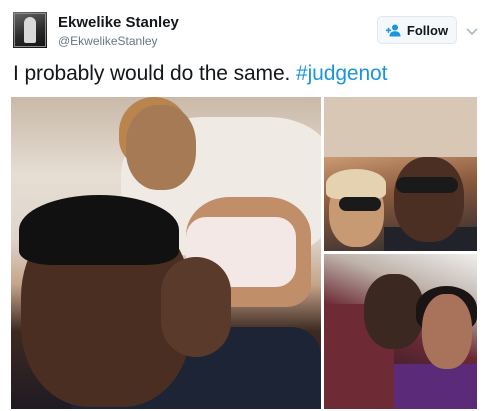 This screenshot has height=411, width=485. I want to click on woman-hair, so click(356, 184).